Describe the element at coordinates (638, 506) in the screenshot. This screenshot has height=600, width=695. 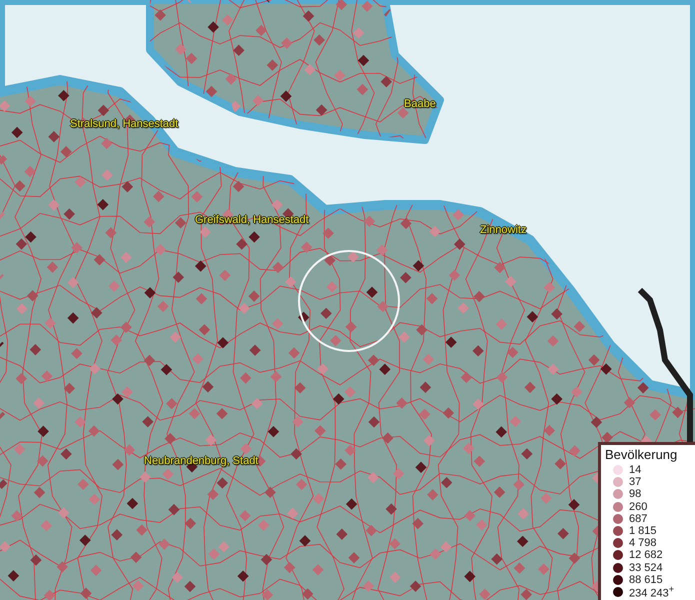
I see `legend-label: 260` at that location.